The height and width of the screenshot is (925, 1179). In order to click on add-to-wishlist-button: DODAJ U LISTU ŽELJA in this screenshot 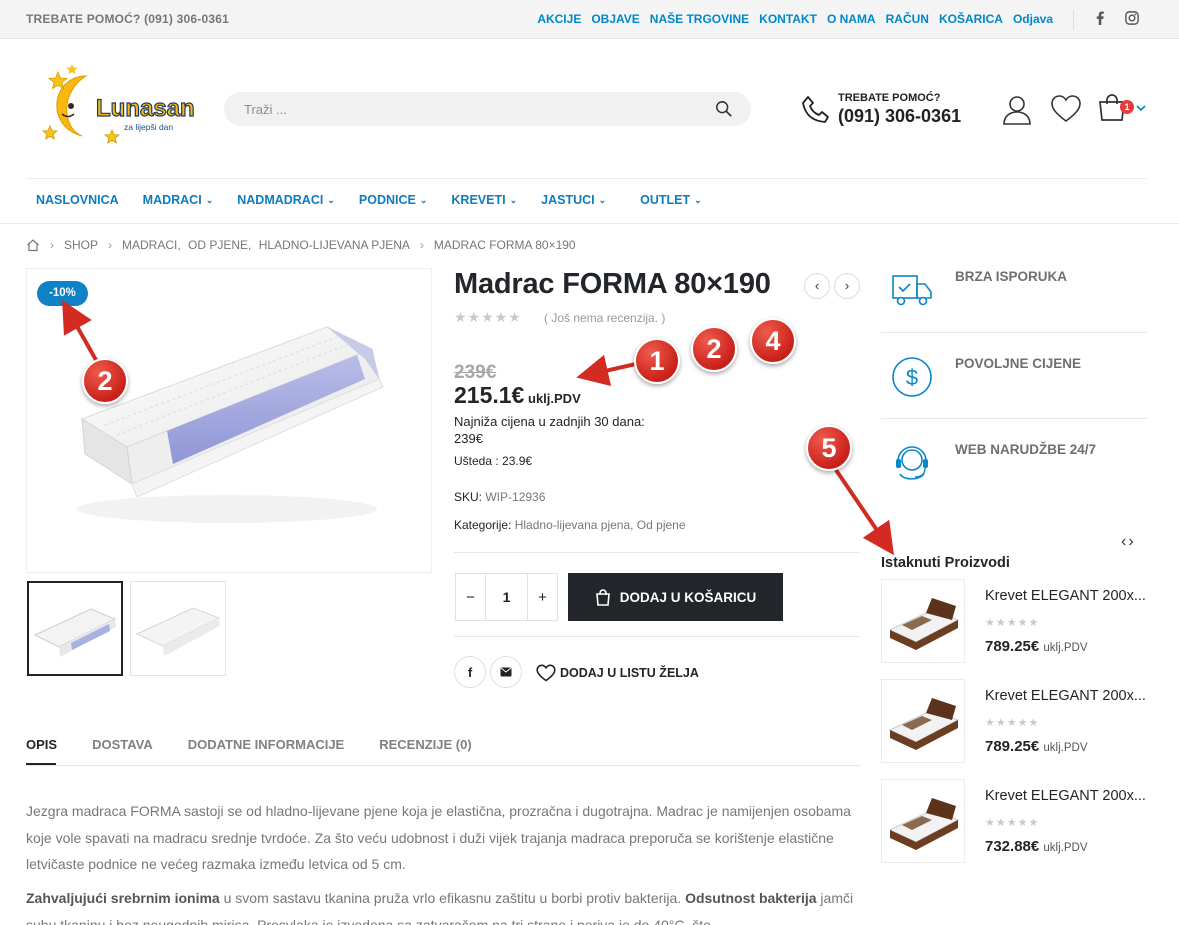, I will do `click(617, 673)`.